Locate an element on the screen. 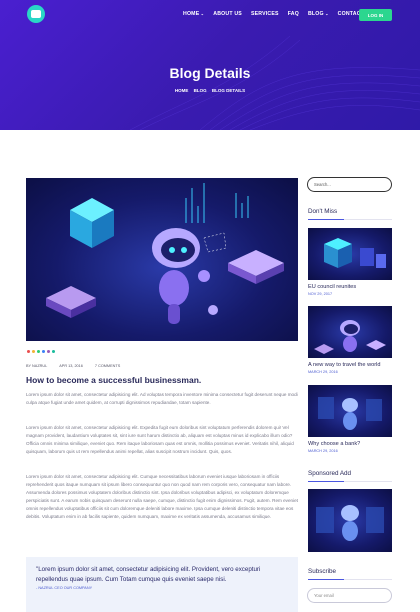  nav-blog: BLOG is located at coordinates (318, 14).